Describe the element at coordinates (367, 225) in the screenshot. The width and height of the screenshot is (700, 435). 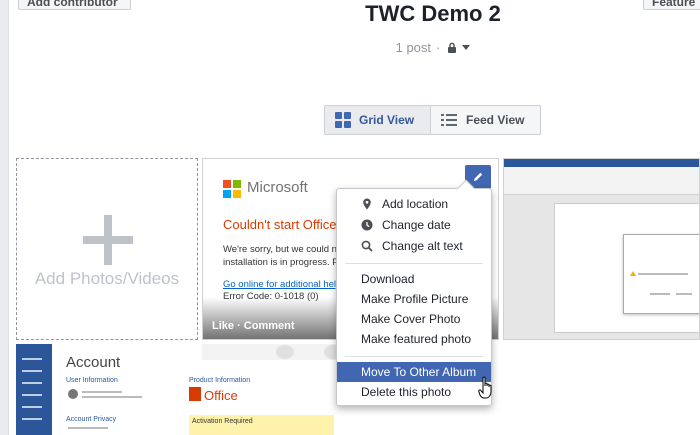
I see `clock-icon` at that location.